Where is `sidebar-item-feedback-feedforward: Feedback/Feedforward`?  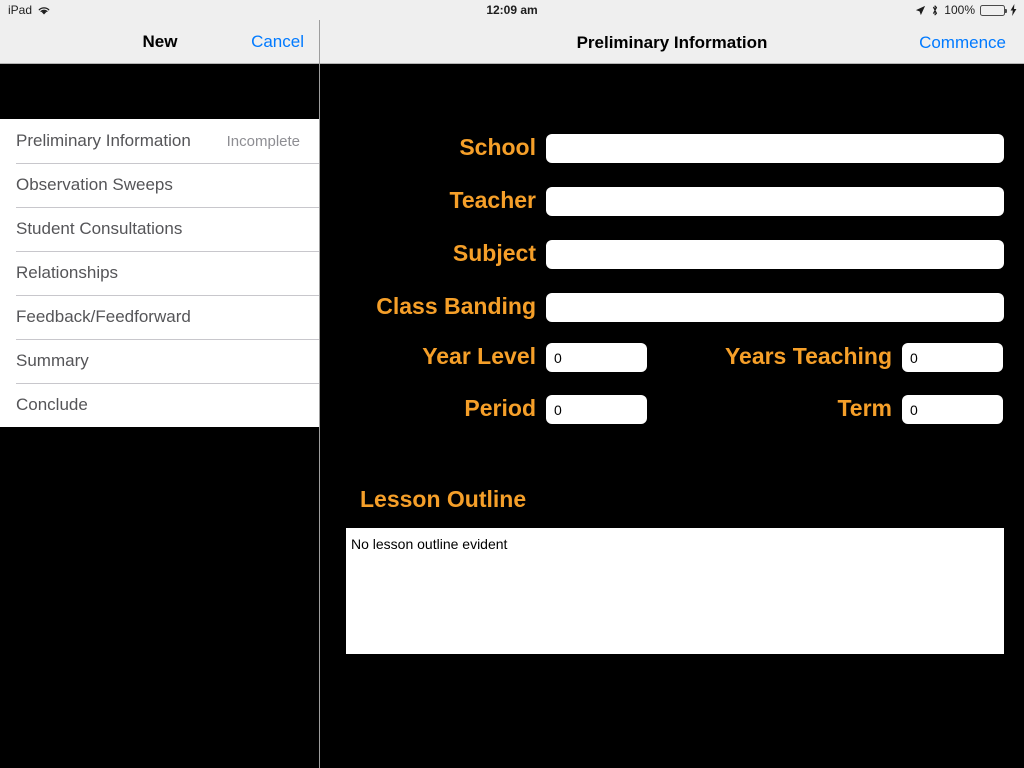 sidebar-item-feedback-feedforward: Feedback/Feedforward is located at coordinates (160, 317).